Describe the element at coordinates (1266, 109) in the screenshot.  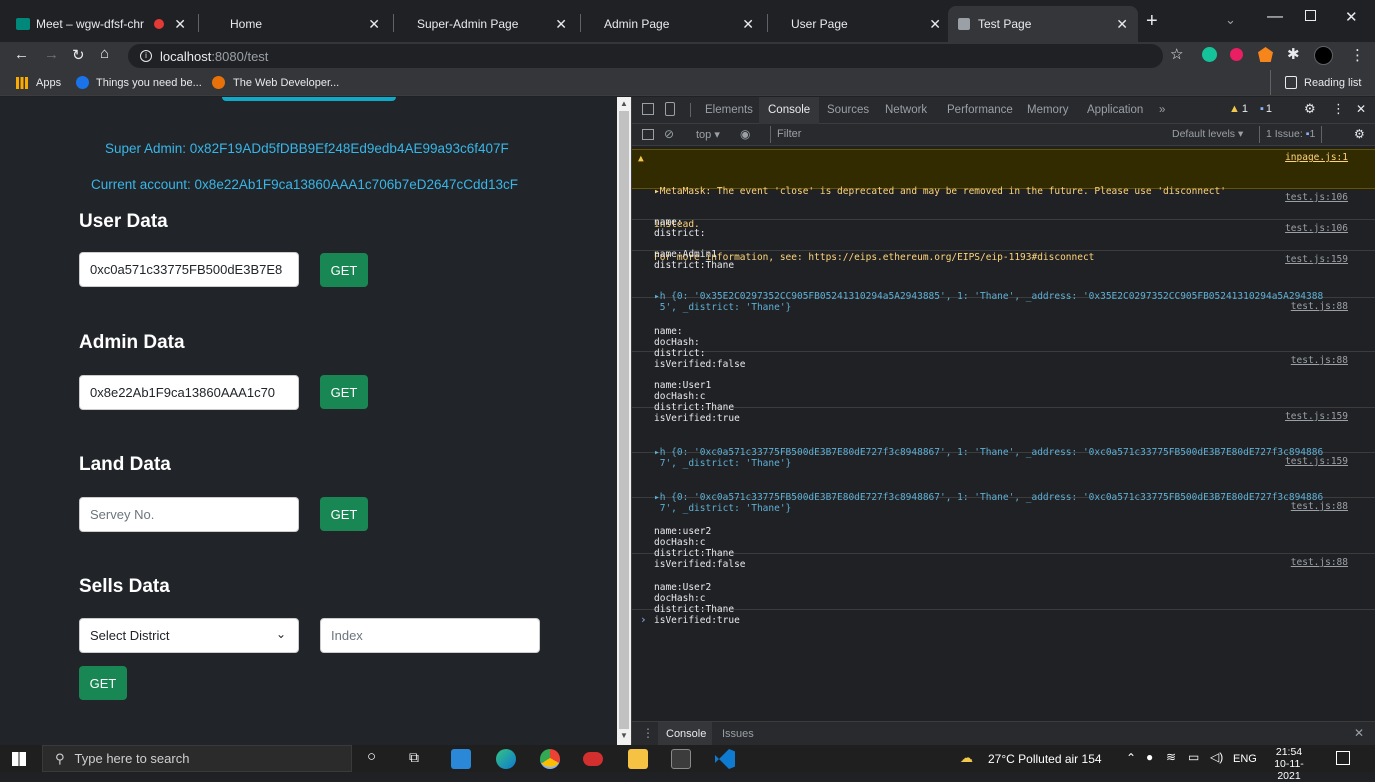
I see `message-count-badge: ▪ 1` at that location.